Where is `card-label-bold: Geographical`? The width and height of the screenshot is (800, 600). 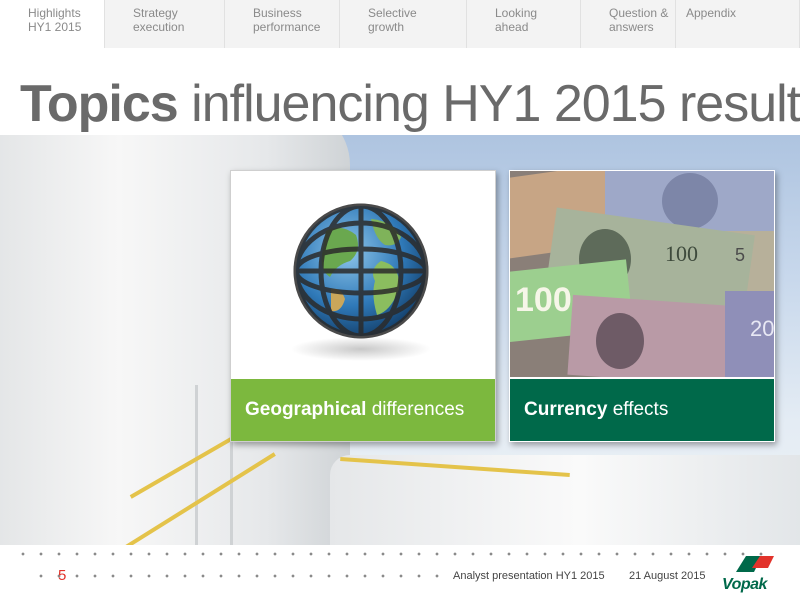
card-label-bold: Geographical is located at coordinates (306, 409).